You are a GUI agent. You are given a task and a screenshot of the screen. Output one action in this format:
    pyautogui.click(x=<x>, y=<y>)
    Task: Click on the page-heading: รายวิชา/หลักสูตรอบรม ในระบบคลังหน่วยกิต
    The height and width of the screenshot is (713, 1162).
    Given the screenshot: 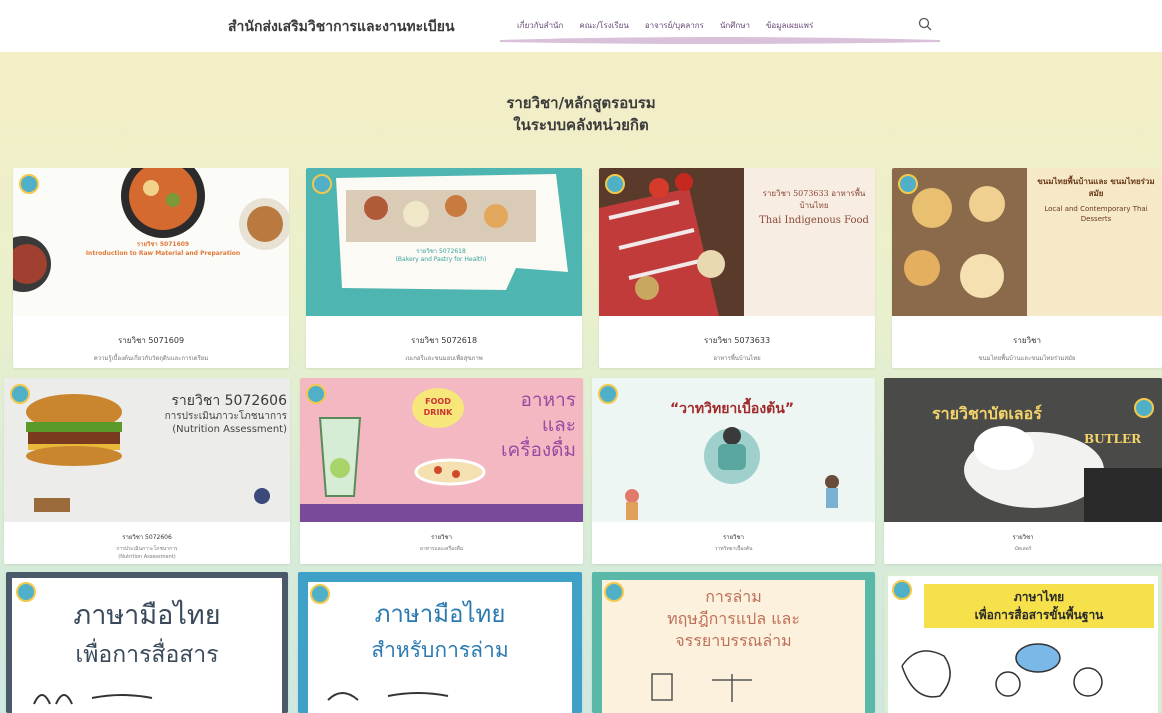 What is the action you would take?
    pyautogui.click(x=581, y=114)
    